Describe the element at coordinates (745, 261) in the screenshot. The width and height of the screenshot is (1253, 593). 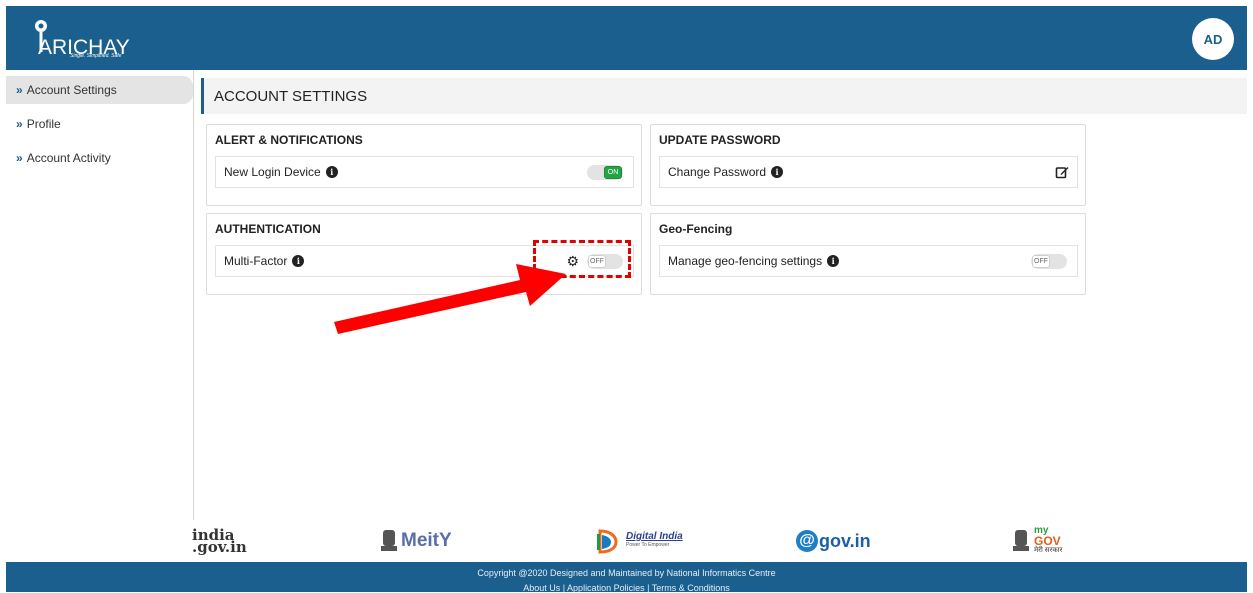
I see `geo-fencing-label: Manage geo-fencing settings` at that location.